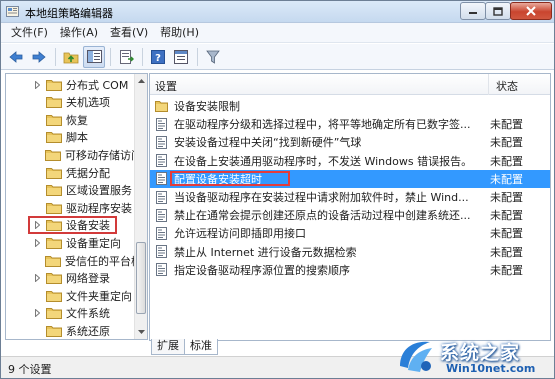  What do you see at coordinates (473, 11) in the screenshot?
I see `minimize-button` at bounding box center [473, 11].